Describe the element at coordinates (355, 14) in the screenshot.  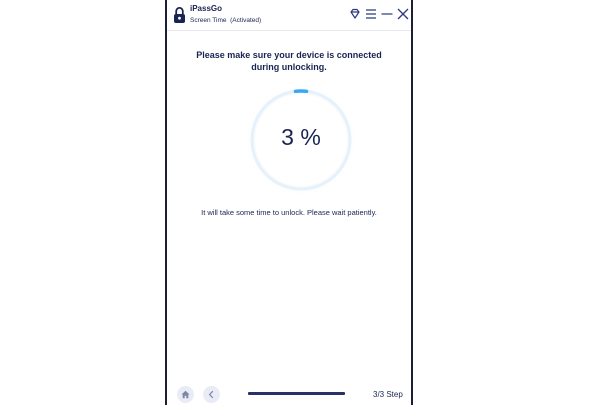
I see `diamond-icon` at that location.